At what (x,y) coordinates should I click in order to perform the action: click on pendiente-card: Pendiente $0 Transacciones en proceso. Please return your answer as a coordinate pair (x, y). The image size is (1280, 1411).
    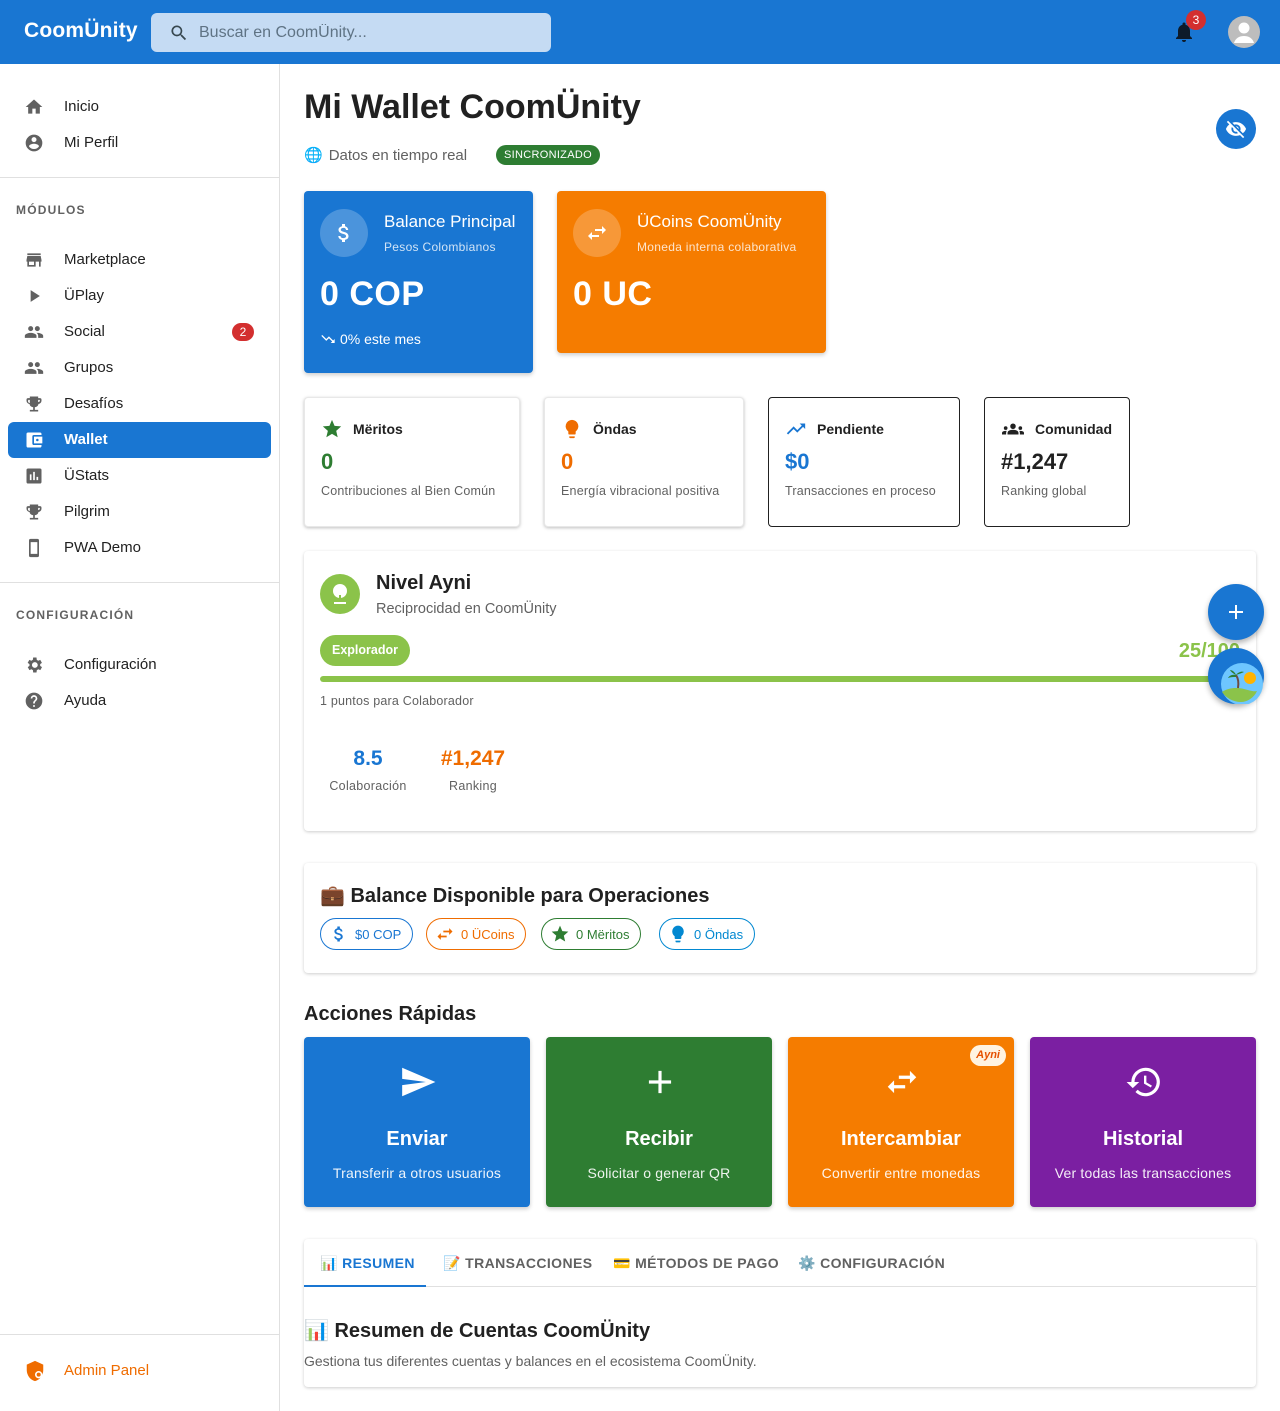
    Looking at the image, I should click on (864, 462).